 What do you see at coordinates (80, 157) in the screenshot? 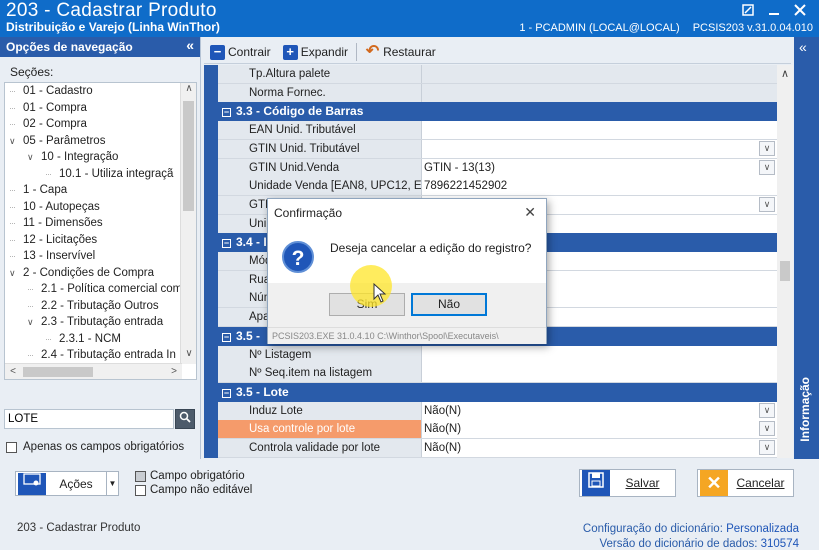
I see `tree-item-label: 10 - Integração` at bounding box center [80, 157].